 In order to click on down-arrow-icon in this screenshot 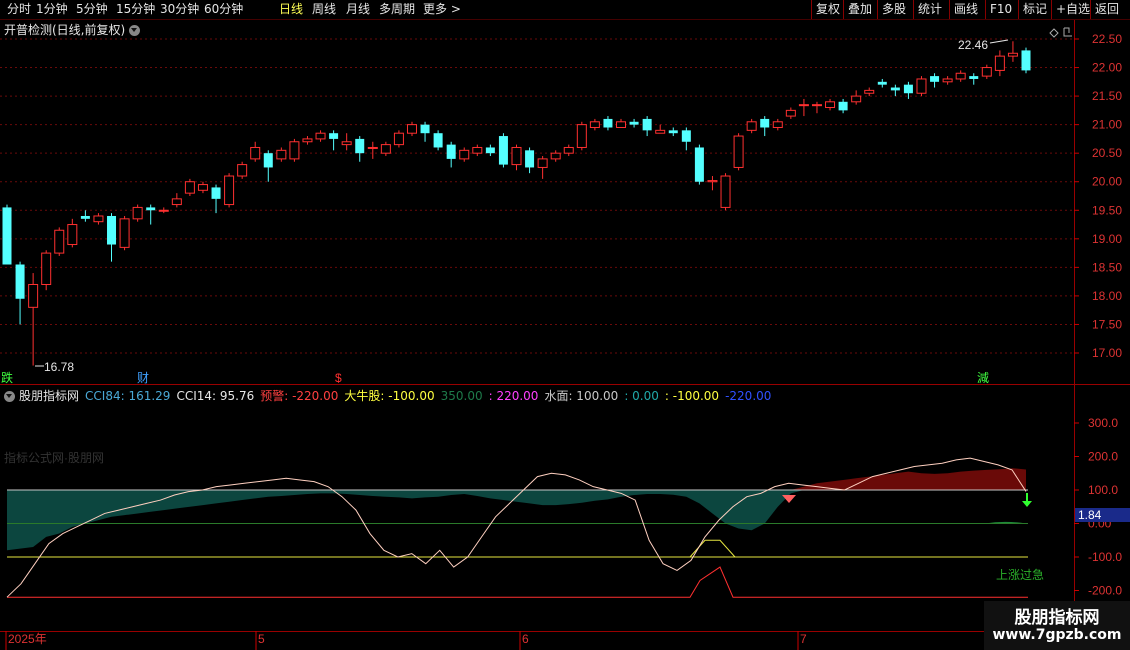, I will do `click(1027, 500)`.